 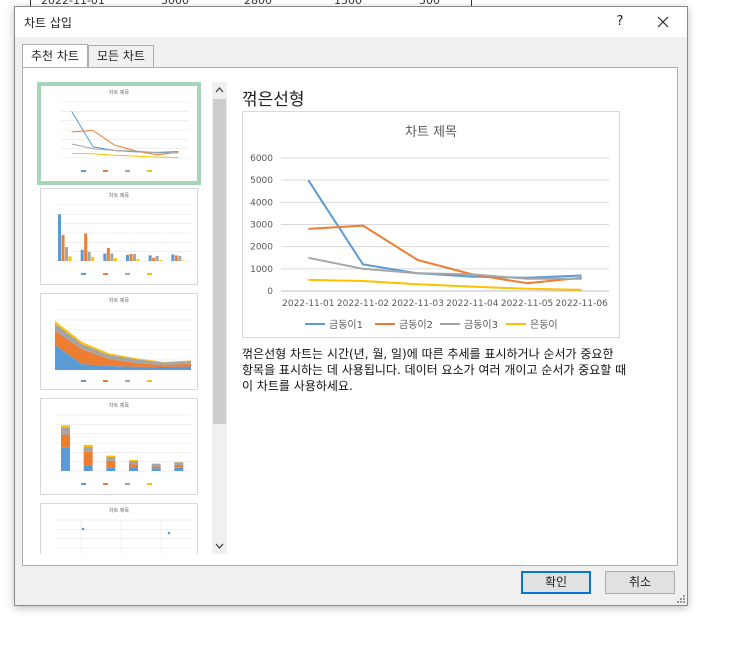 I want to click on dialog-title: 차트 삽입, so click(x=48, y=23).